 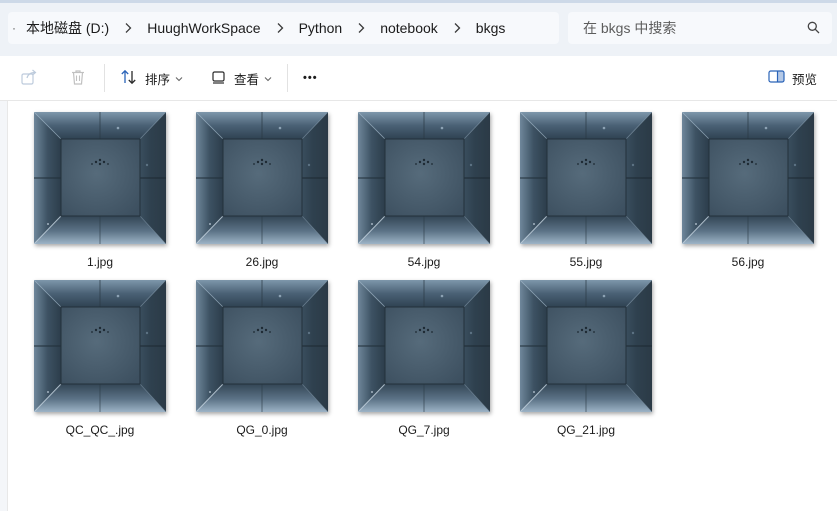 What do you see at coordinates (67, 28) in the screenshot?
I see `breadcrumb-item-drive: 本地磁盘 (D:)` at bounding box center [67, 28].